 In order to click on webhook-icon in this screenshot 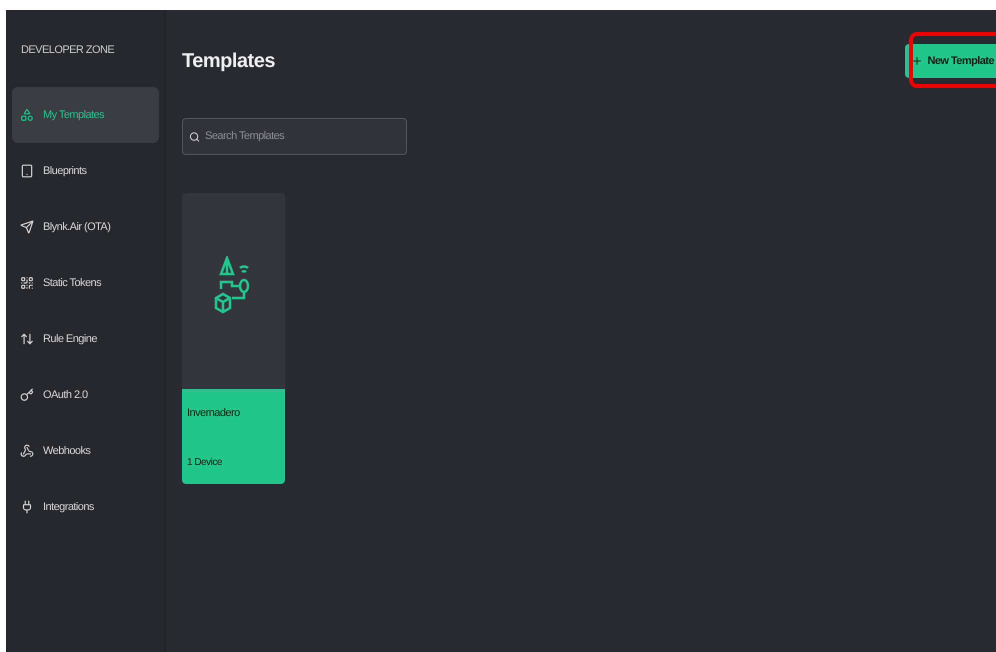, I will do `click(27, 451)`.